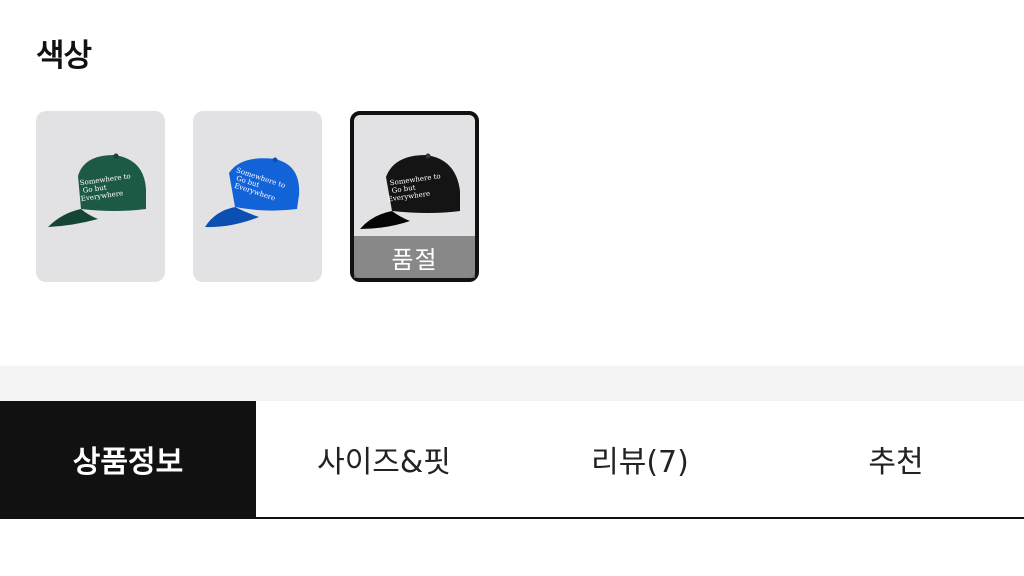 The width and height of the screenshot is (1024, 576). Describe the element at coordinates (512, 383) in the screenshot. I see `section-divider` at that location.